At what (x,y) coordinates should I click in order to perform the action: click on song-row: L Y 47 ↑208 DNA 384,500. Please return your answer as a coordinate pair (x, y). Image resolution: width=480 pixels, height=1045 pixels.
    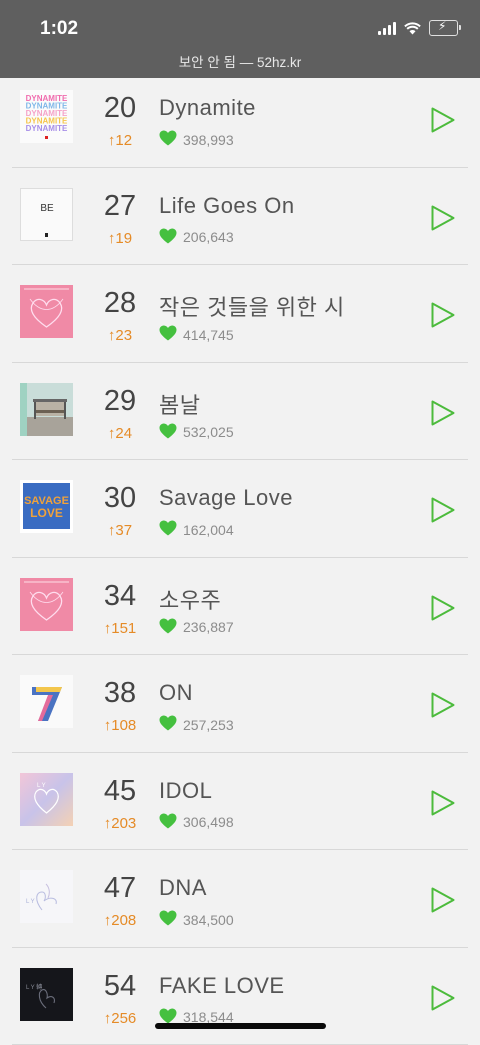
    Looking at the image, I should click on (240, 899).